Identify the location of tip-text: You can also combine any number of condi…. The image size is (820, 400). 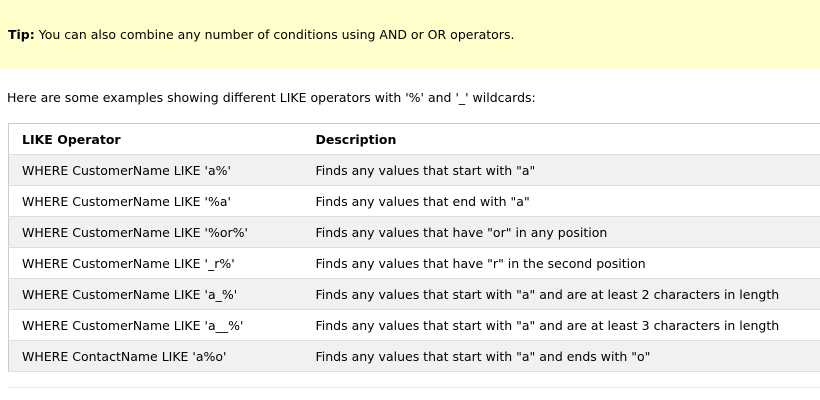
(276, 34).